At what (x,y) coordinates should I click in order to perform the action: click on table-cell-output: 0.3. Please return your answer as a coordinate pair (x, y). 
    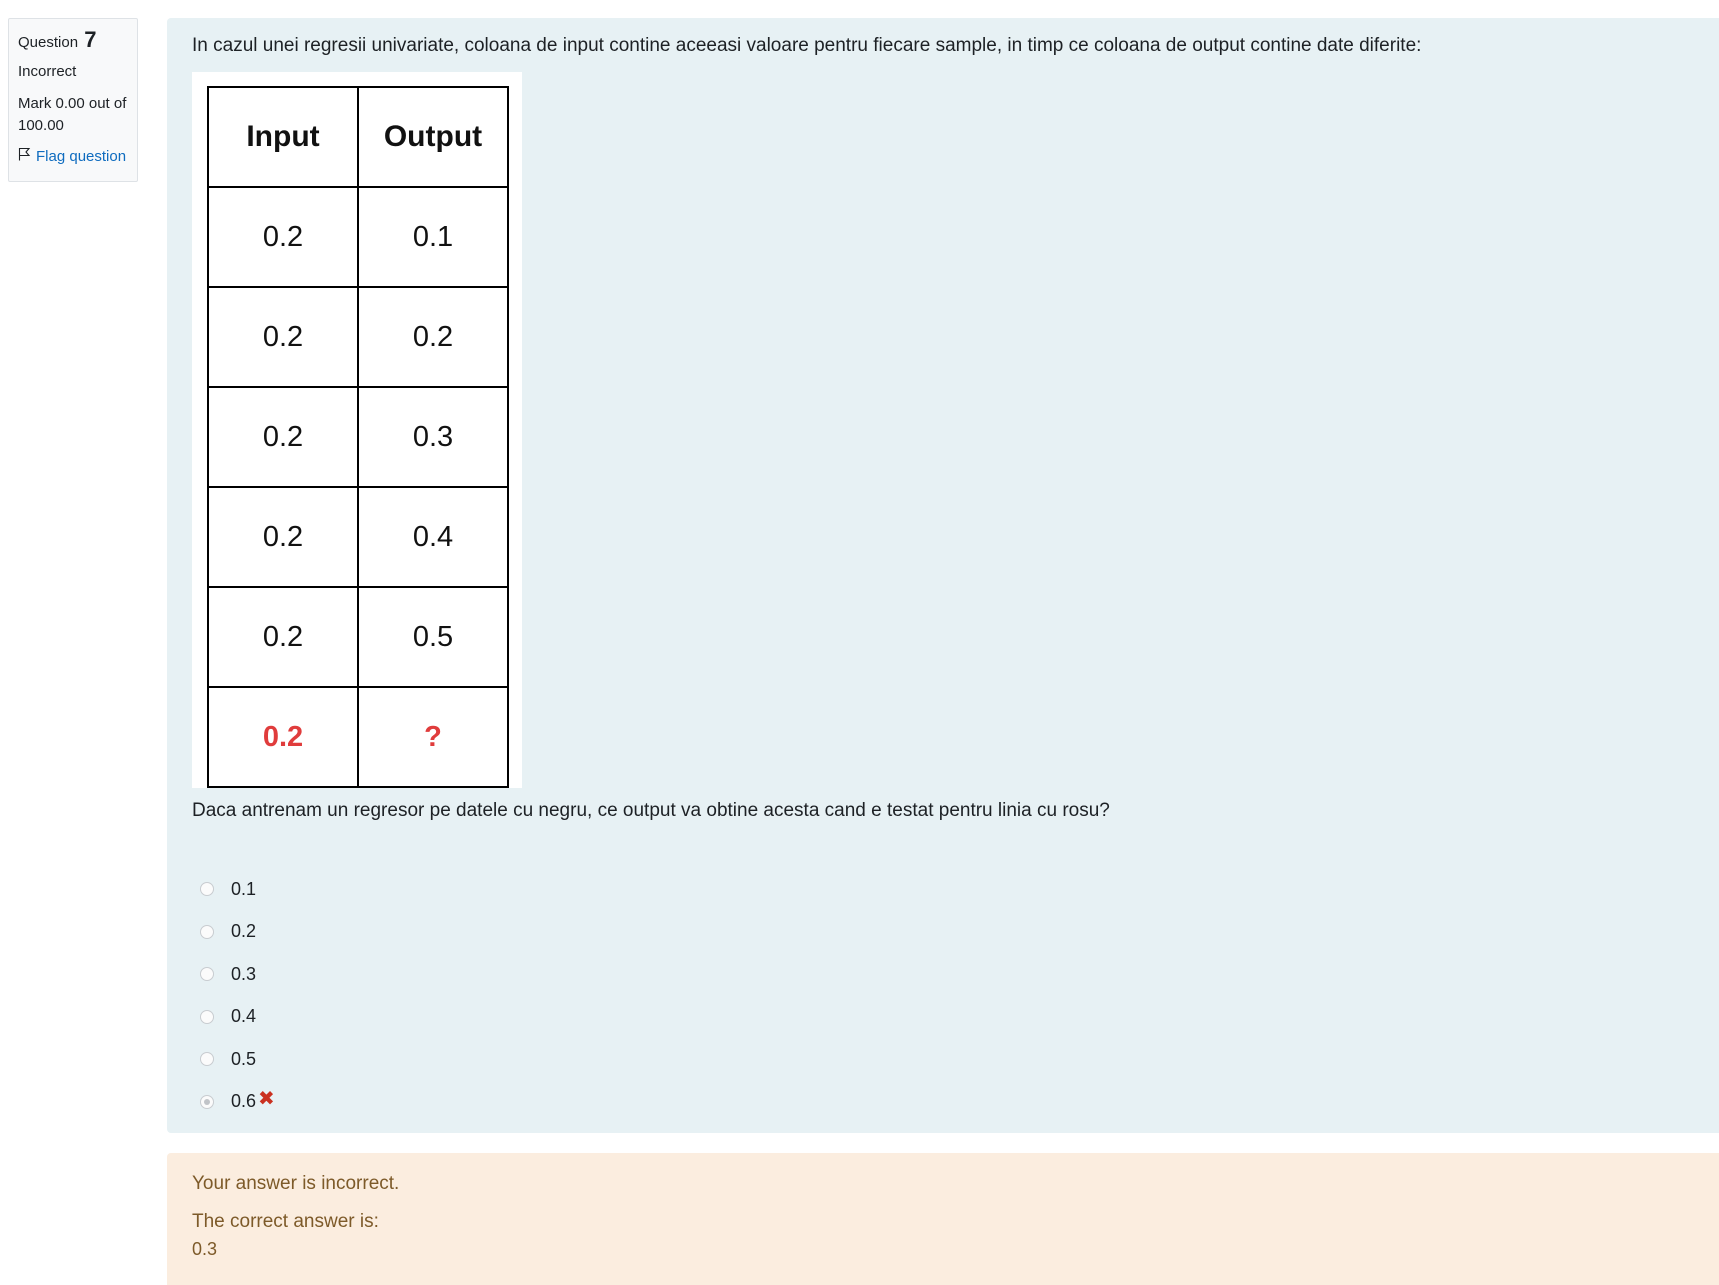
    Looking at the image, I should click on (433, 437).